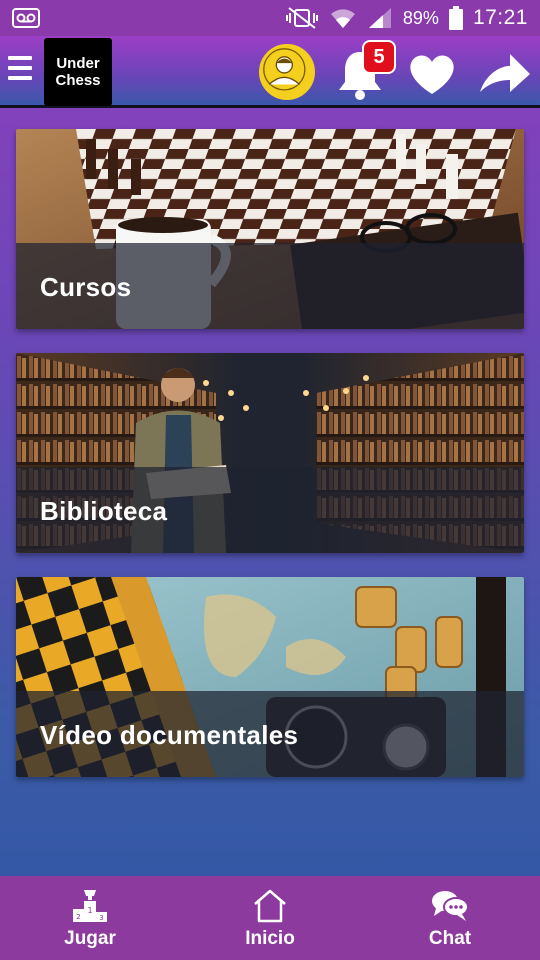 Image resolution: width=540 pixels, height=960 pixels. Describe the element at coordinates (450, 938) in the screenshot. I see `nav-label: Chat` at that location.